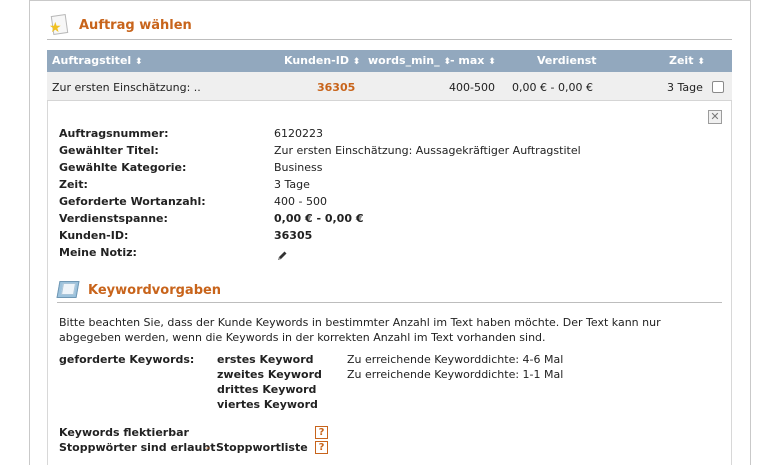 This screenshot has width=780, height=465. I want to click on earnings-label: Verdienstspanne:, so click(113, 218).